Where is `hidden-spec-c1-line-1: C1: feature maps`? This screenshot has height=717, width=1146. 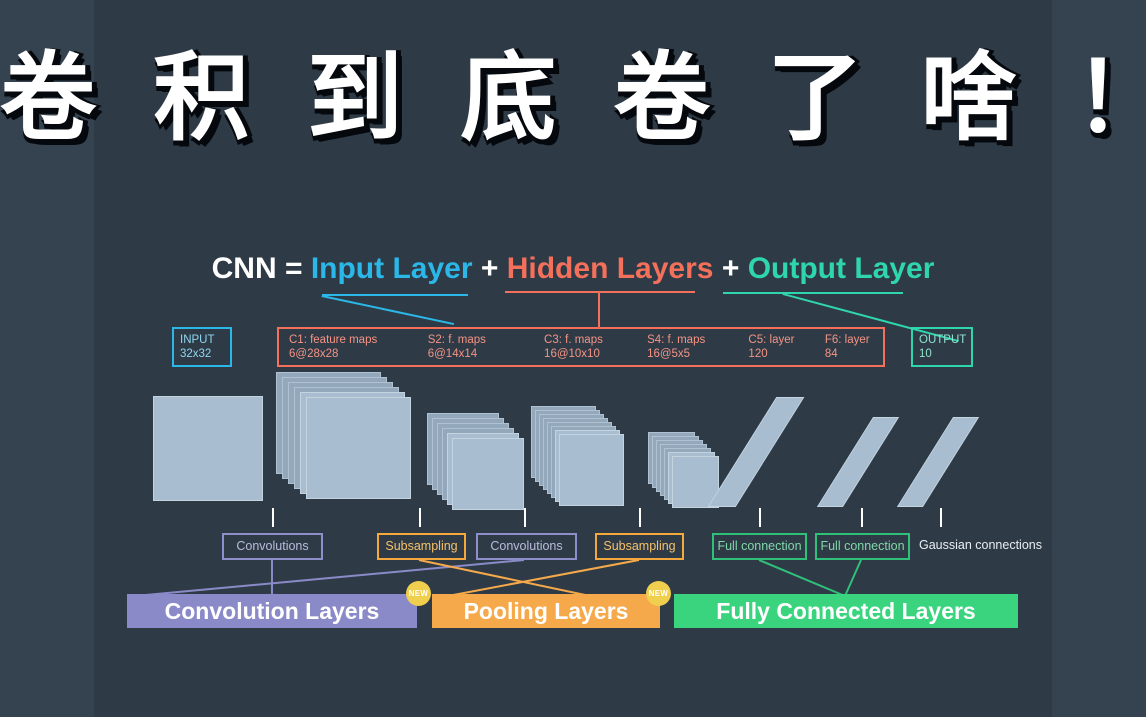
hidden-spec-c1-line-1: C1: feature maps is located at coordinates (333, 340).